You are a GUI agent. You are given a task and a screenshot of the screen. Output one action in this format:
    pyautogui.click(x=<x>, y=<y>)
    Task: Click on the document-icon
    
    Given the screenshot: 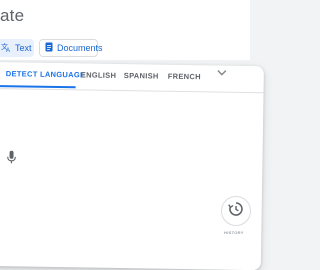 What is the action you would take?
    pyautogui.click(x=49, y=48)
    